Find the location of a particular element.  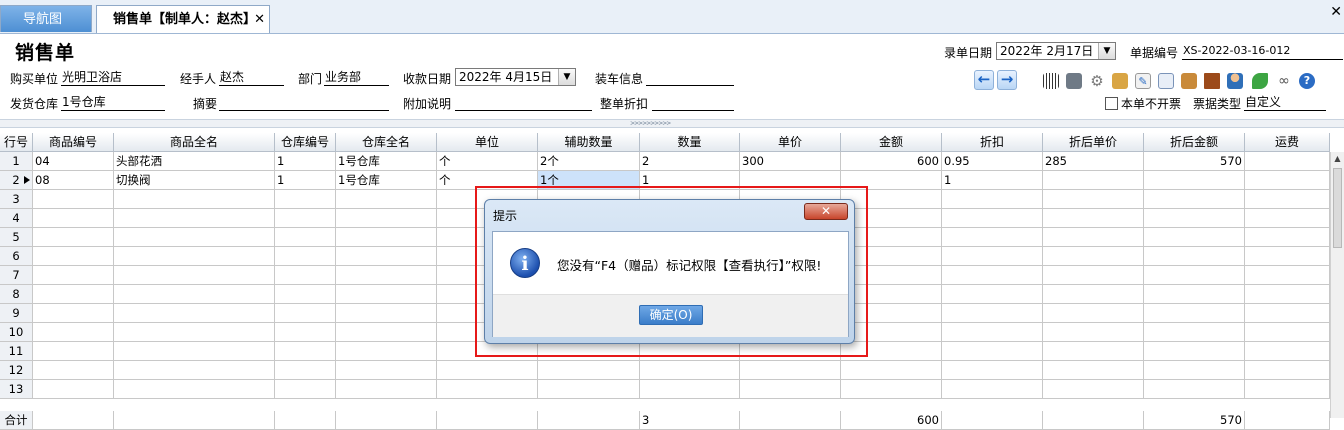

remark-field is located at coordinates (523, 102).